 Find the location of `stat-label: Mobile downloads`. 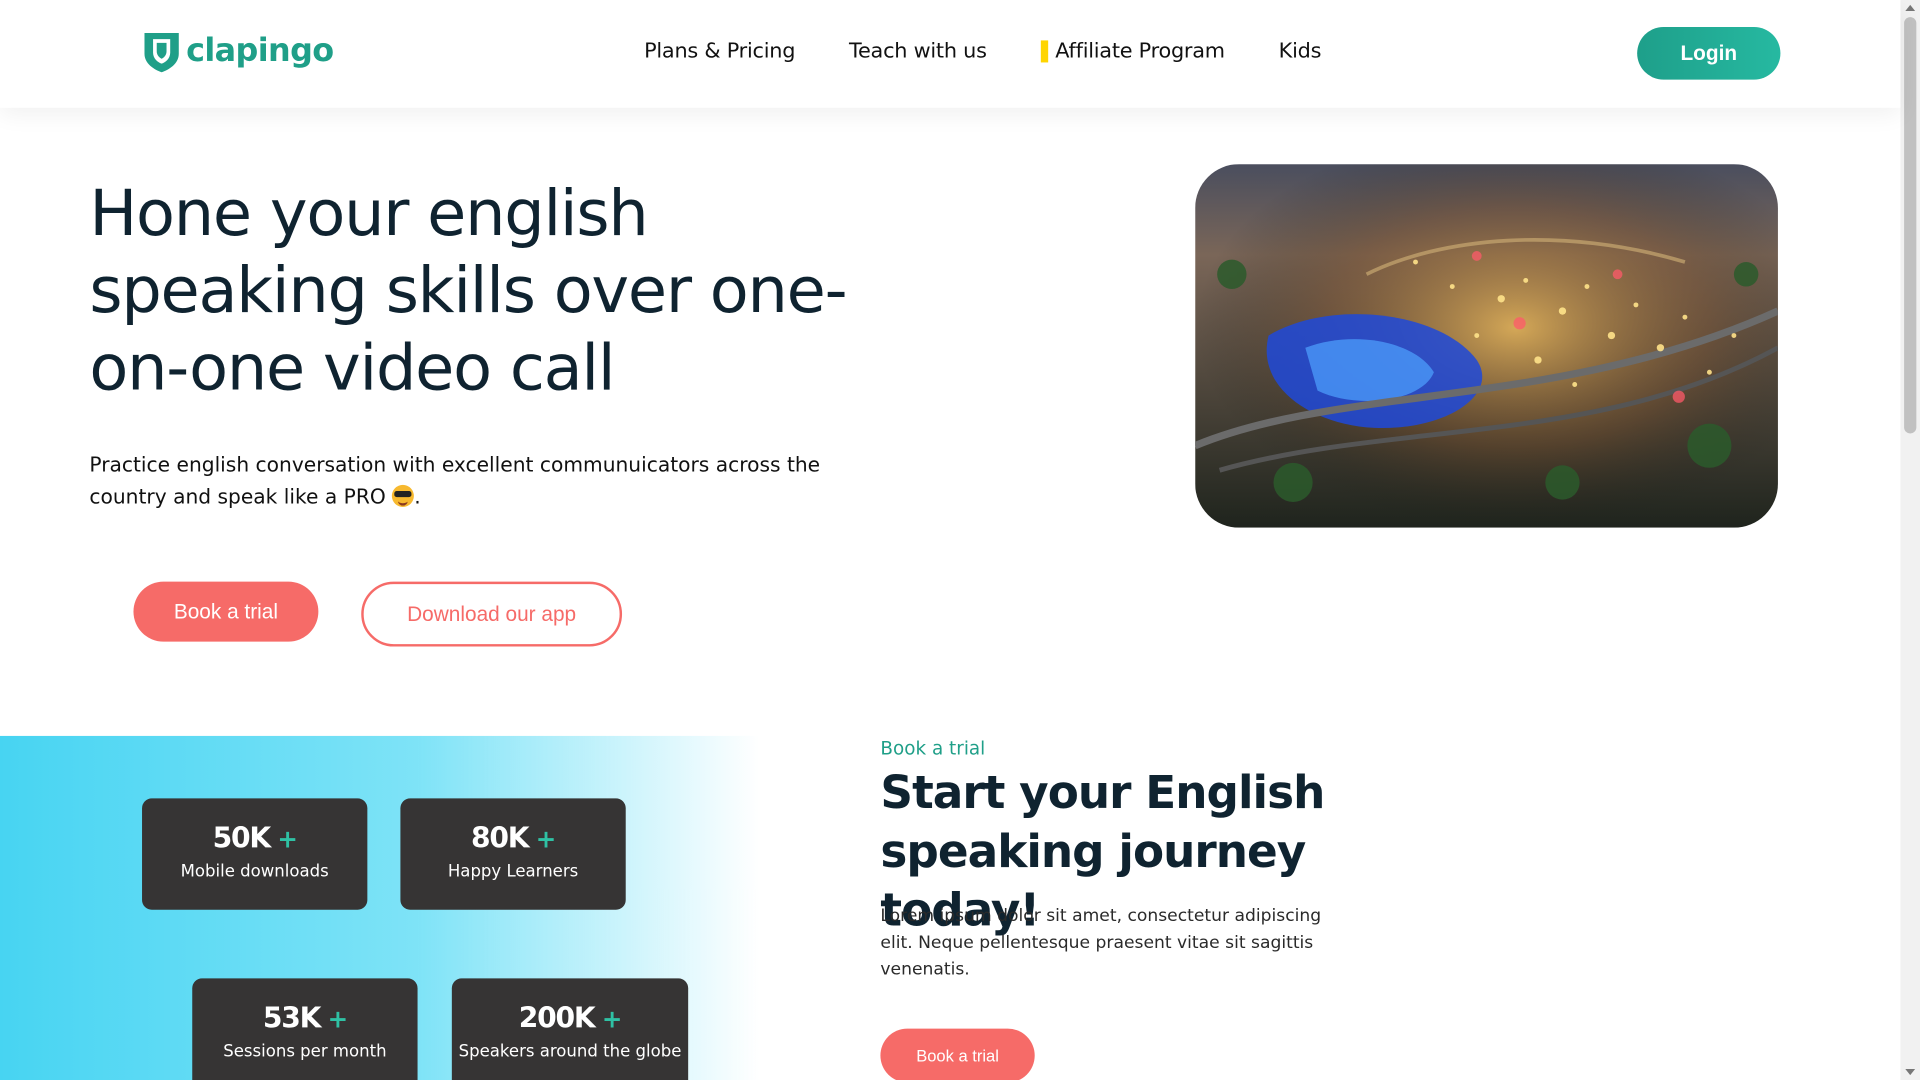

stat-label: Mobile downloads is located at coordinates (254, 872).